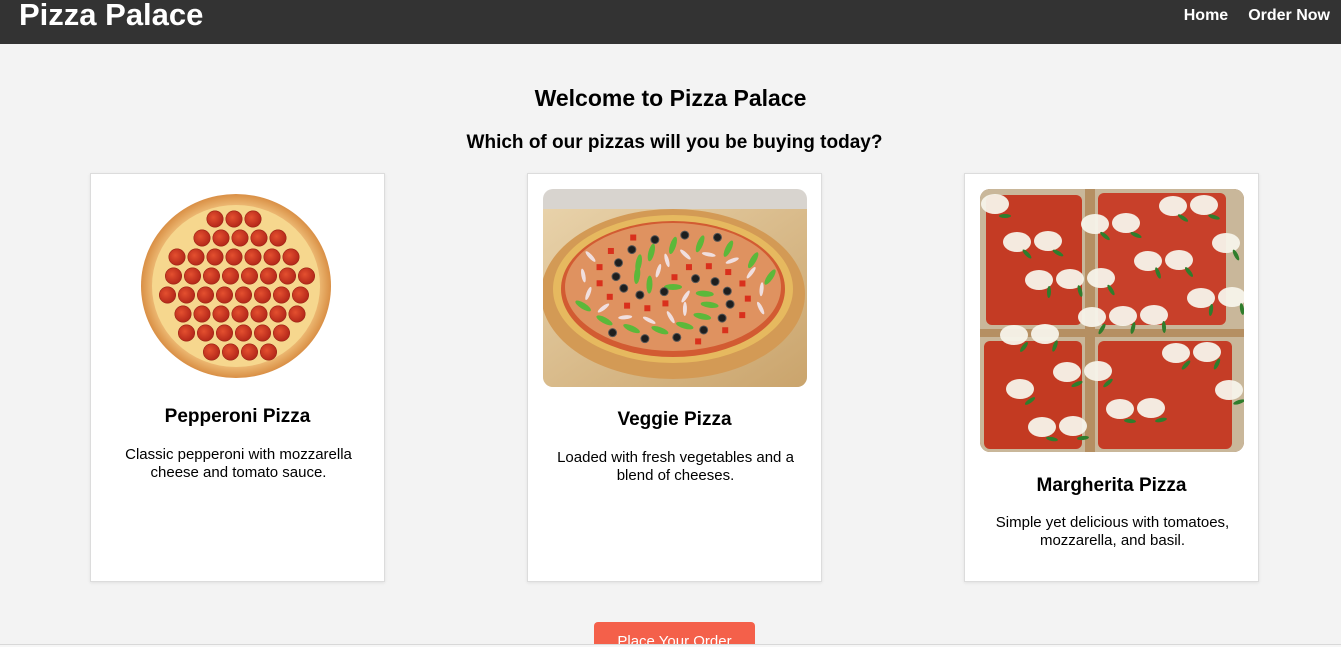  Describe the element at coordinates (1112, 320) in the screenshot. I see `margherita-pizza-image` at that location.